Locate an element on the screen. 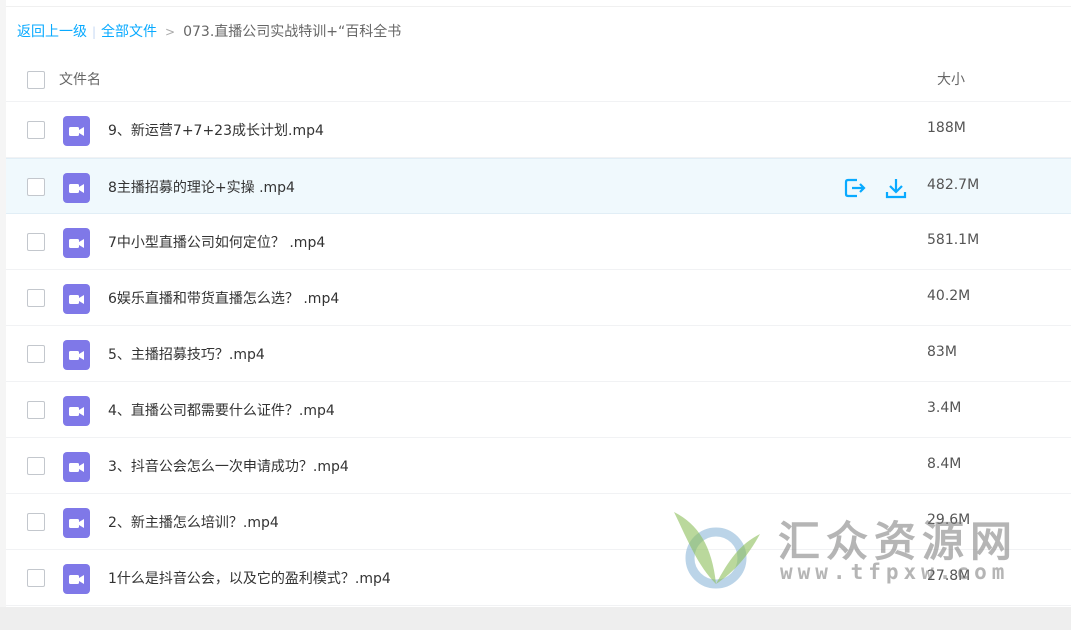 The width and height of the screenshot is (1071, 630). file-name: 6娱乐直播和带货直播怎么选？ .mp4 is located at coordinates (223, 298).